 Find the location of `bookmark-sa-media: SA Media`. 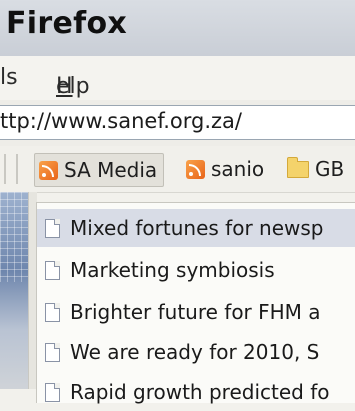

bookmark-sa-media: SA Media is located at coordinates (99, 170).